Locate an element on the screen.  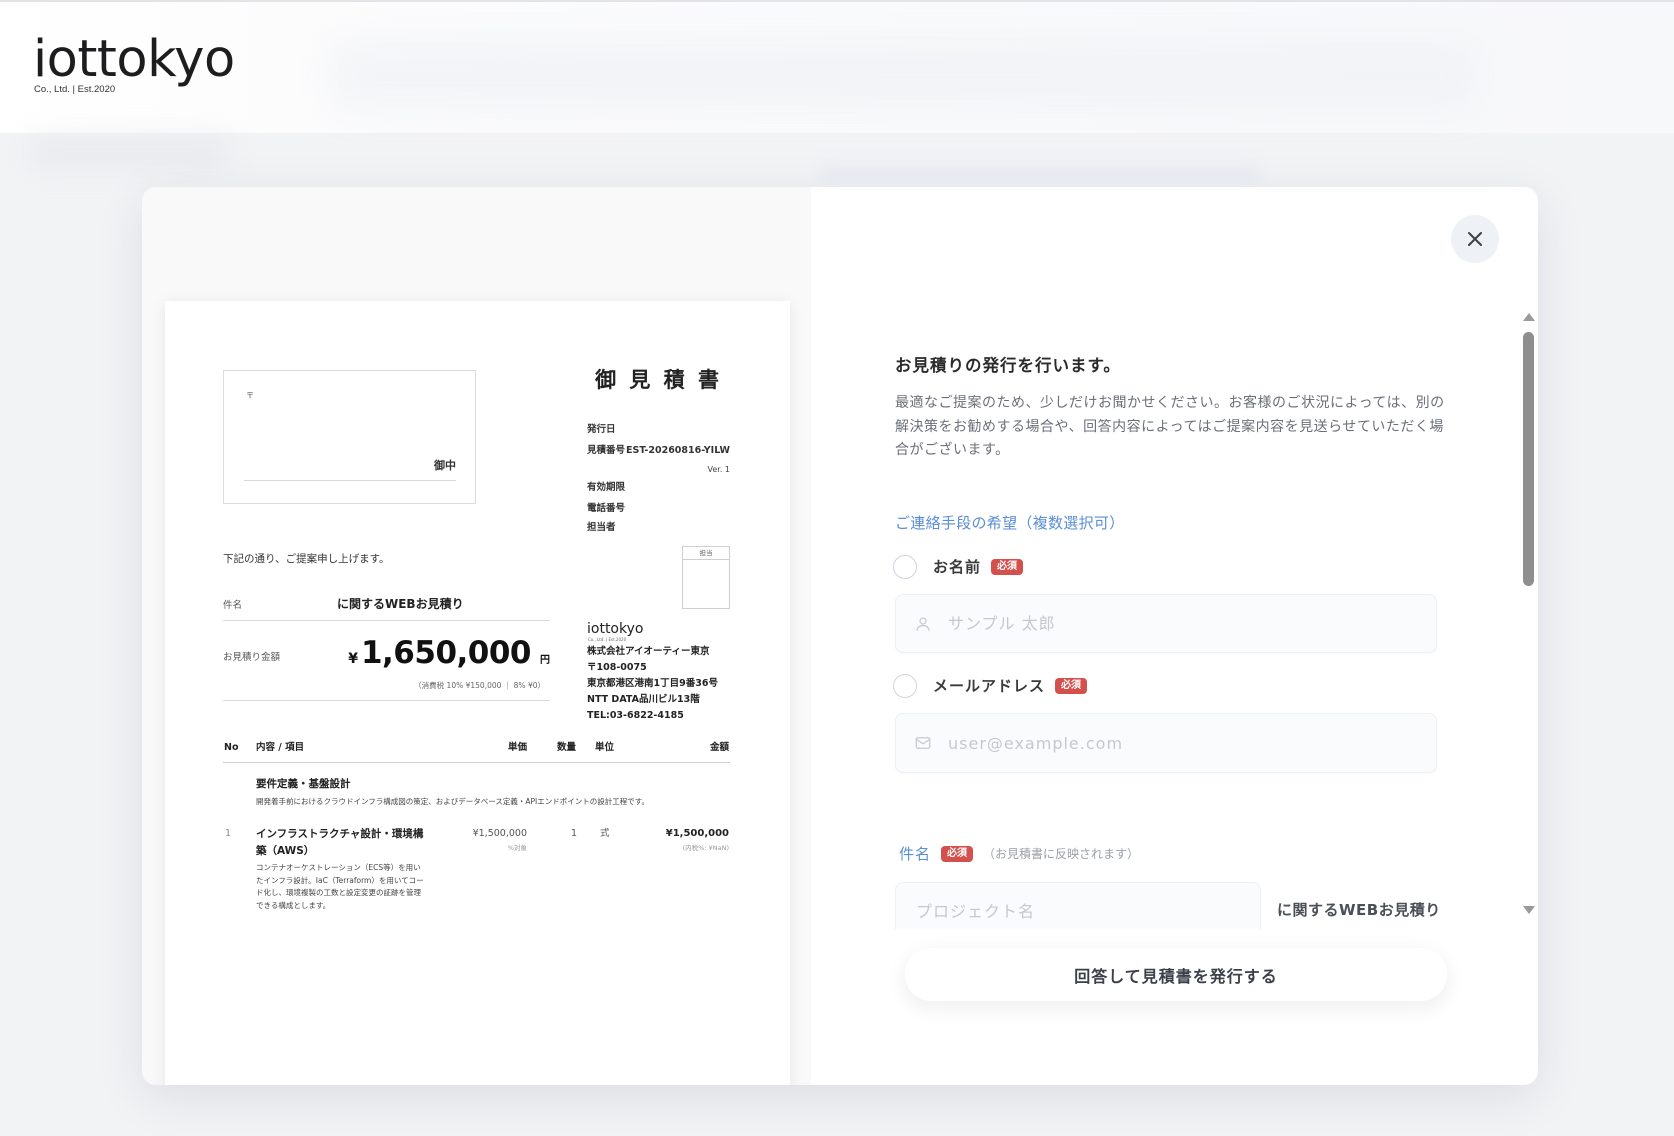
line-items-table: No 内容 / 項目 単価 数量 単位 金額 is located at coordinates (476, 913).